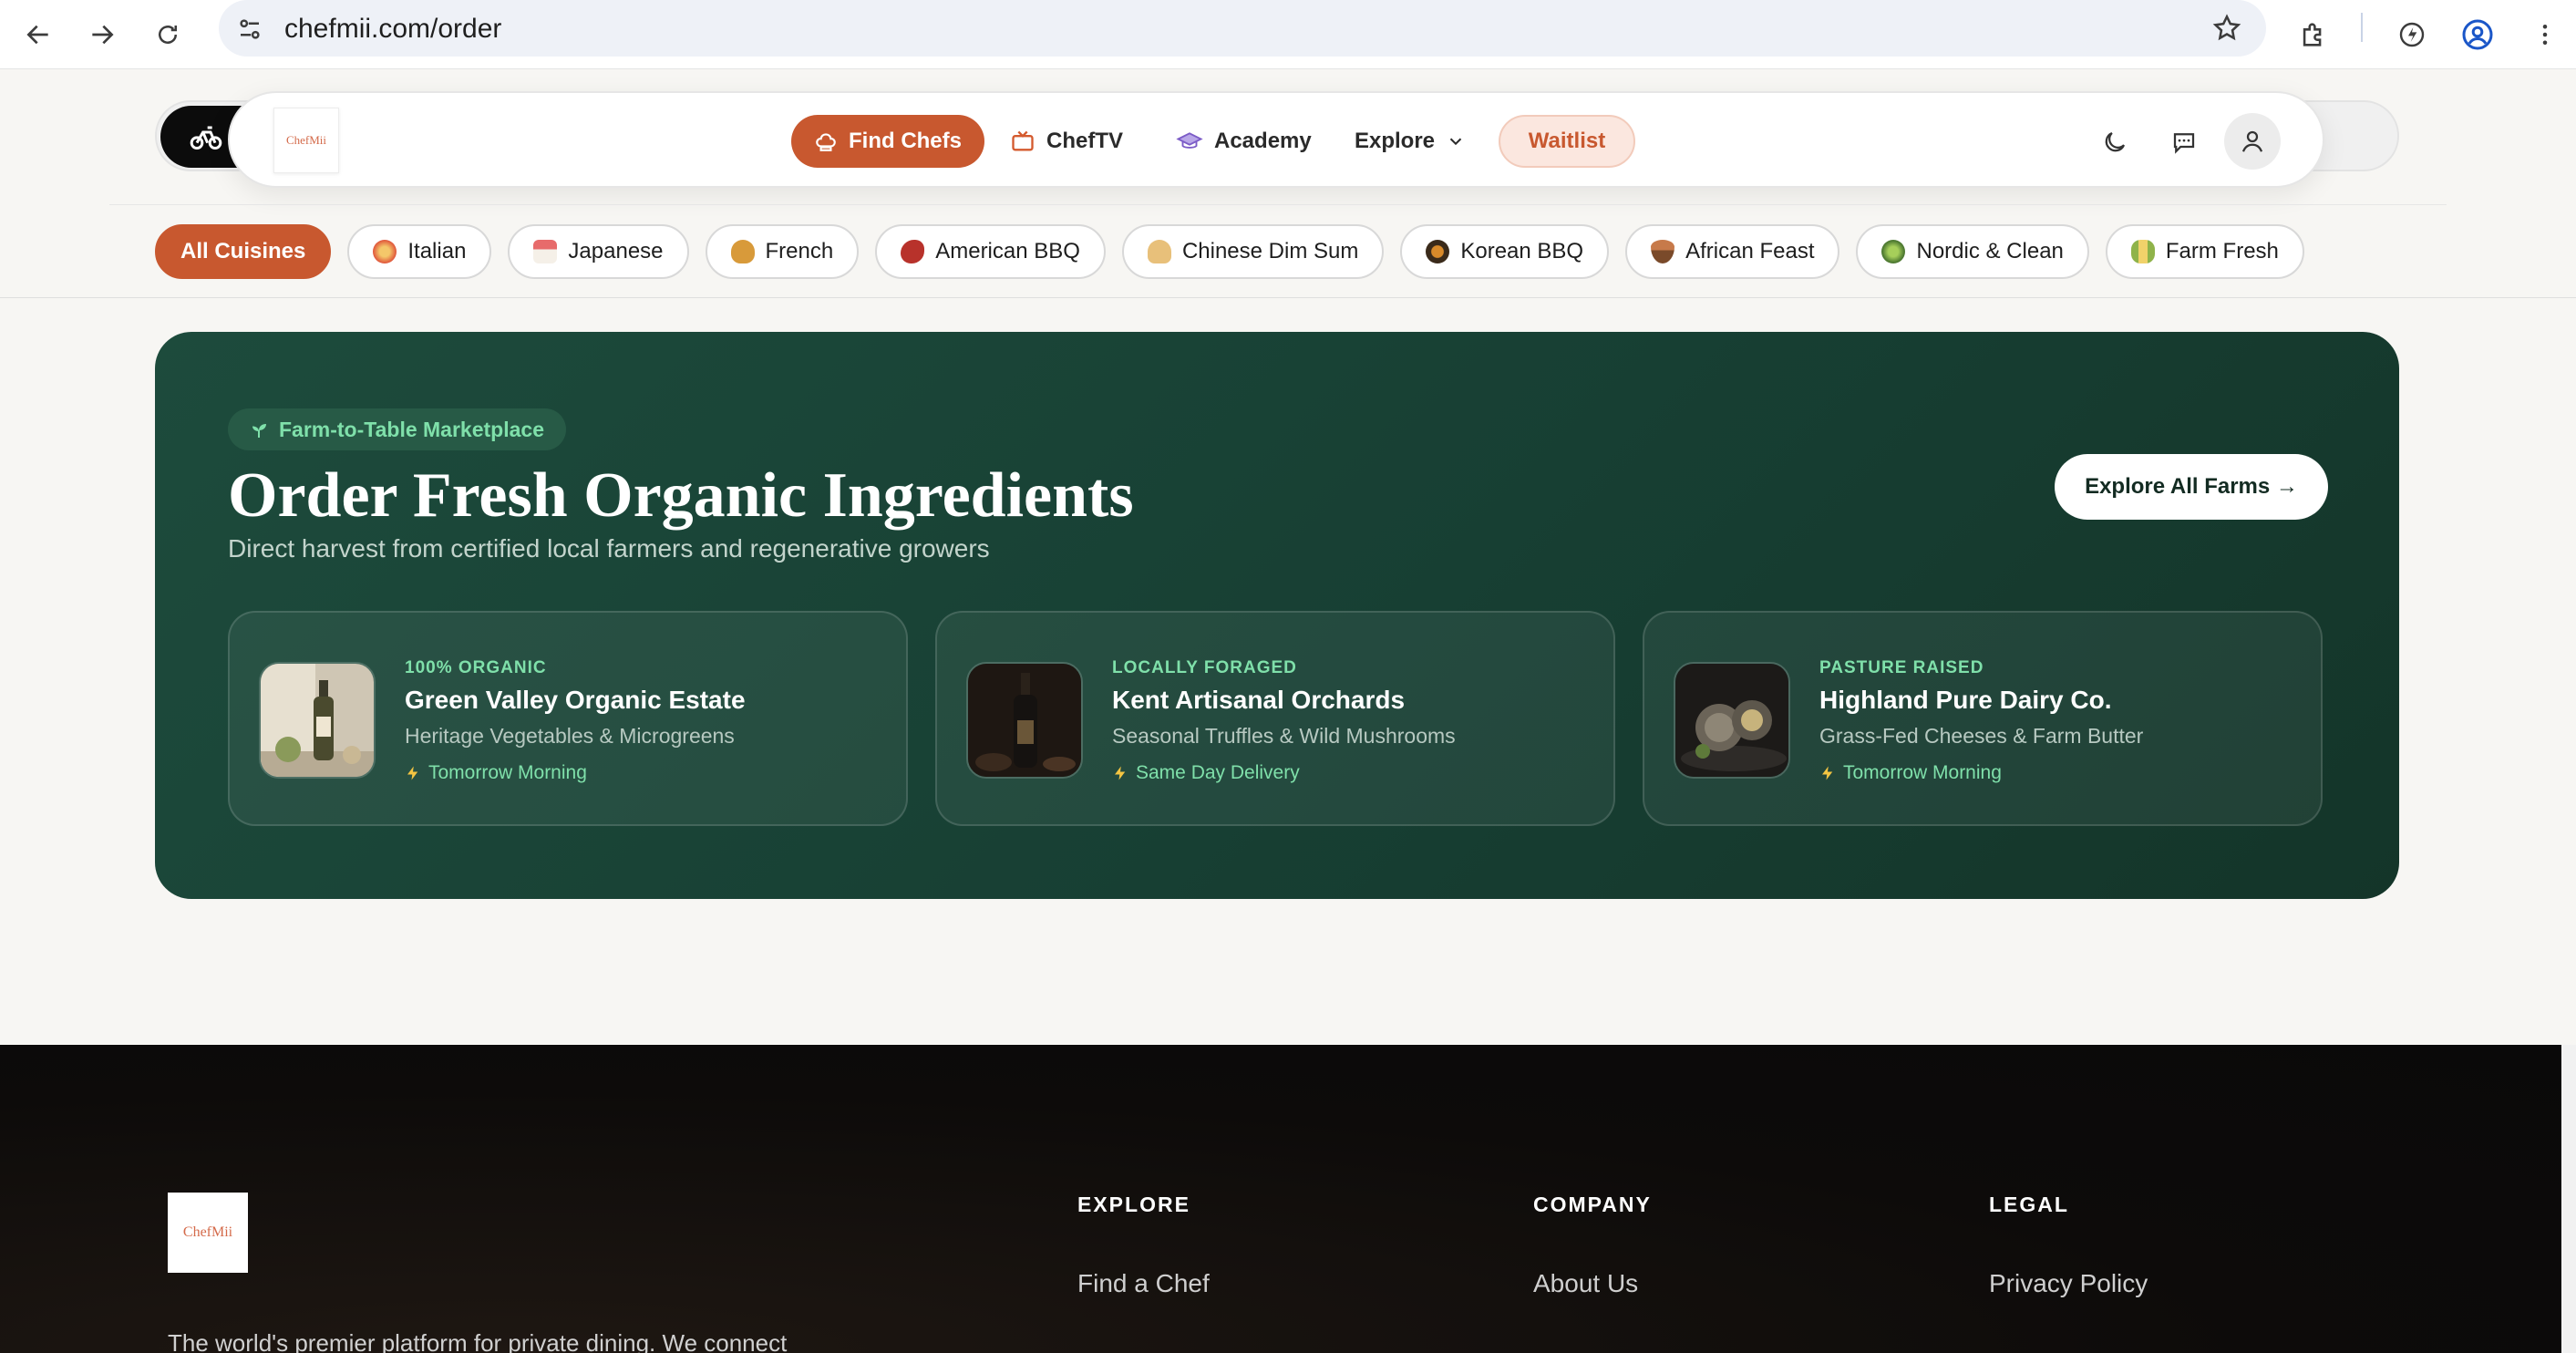  I want to click on performance-button, so click(2412, 35).